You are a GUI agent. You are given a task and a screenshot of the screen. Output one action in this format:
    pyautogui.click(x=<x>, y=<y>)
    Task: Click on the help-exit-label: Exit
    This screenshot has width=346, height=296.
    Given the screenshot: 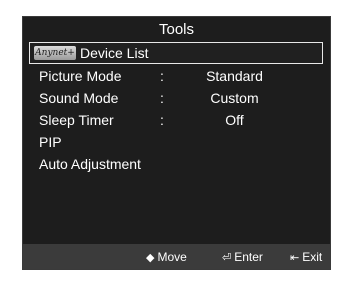 What is the action you would take?
    pyautogui.click(x=312, y=257)
    